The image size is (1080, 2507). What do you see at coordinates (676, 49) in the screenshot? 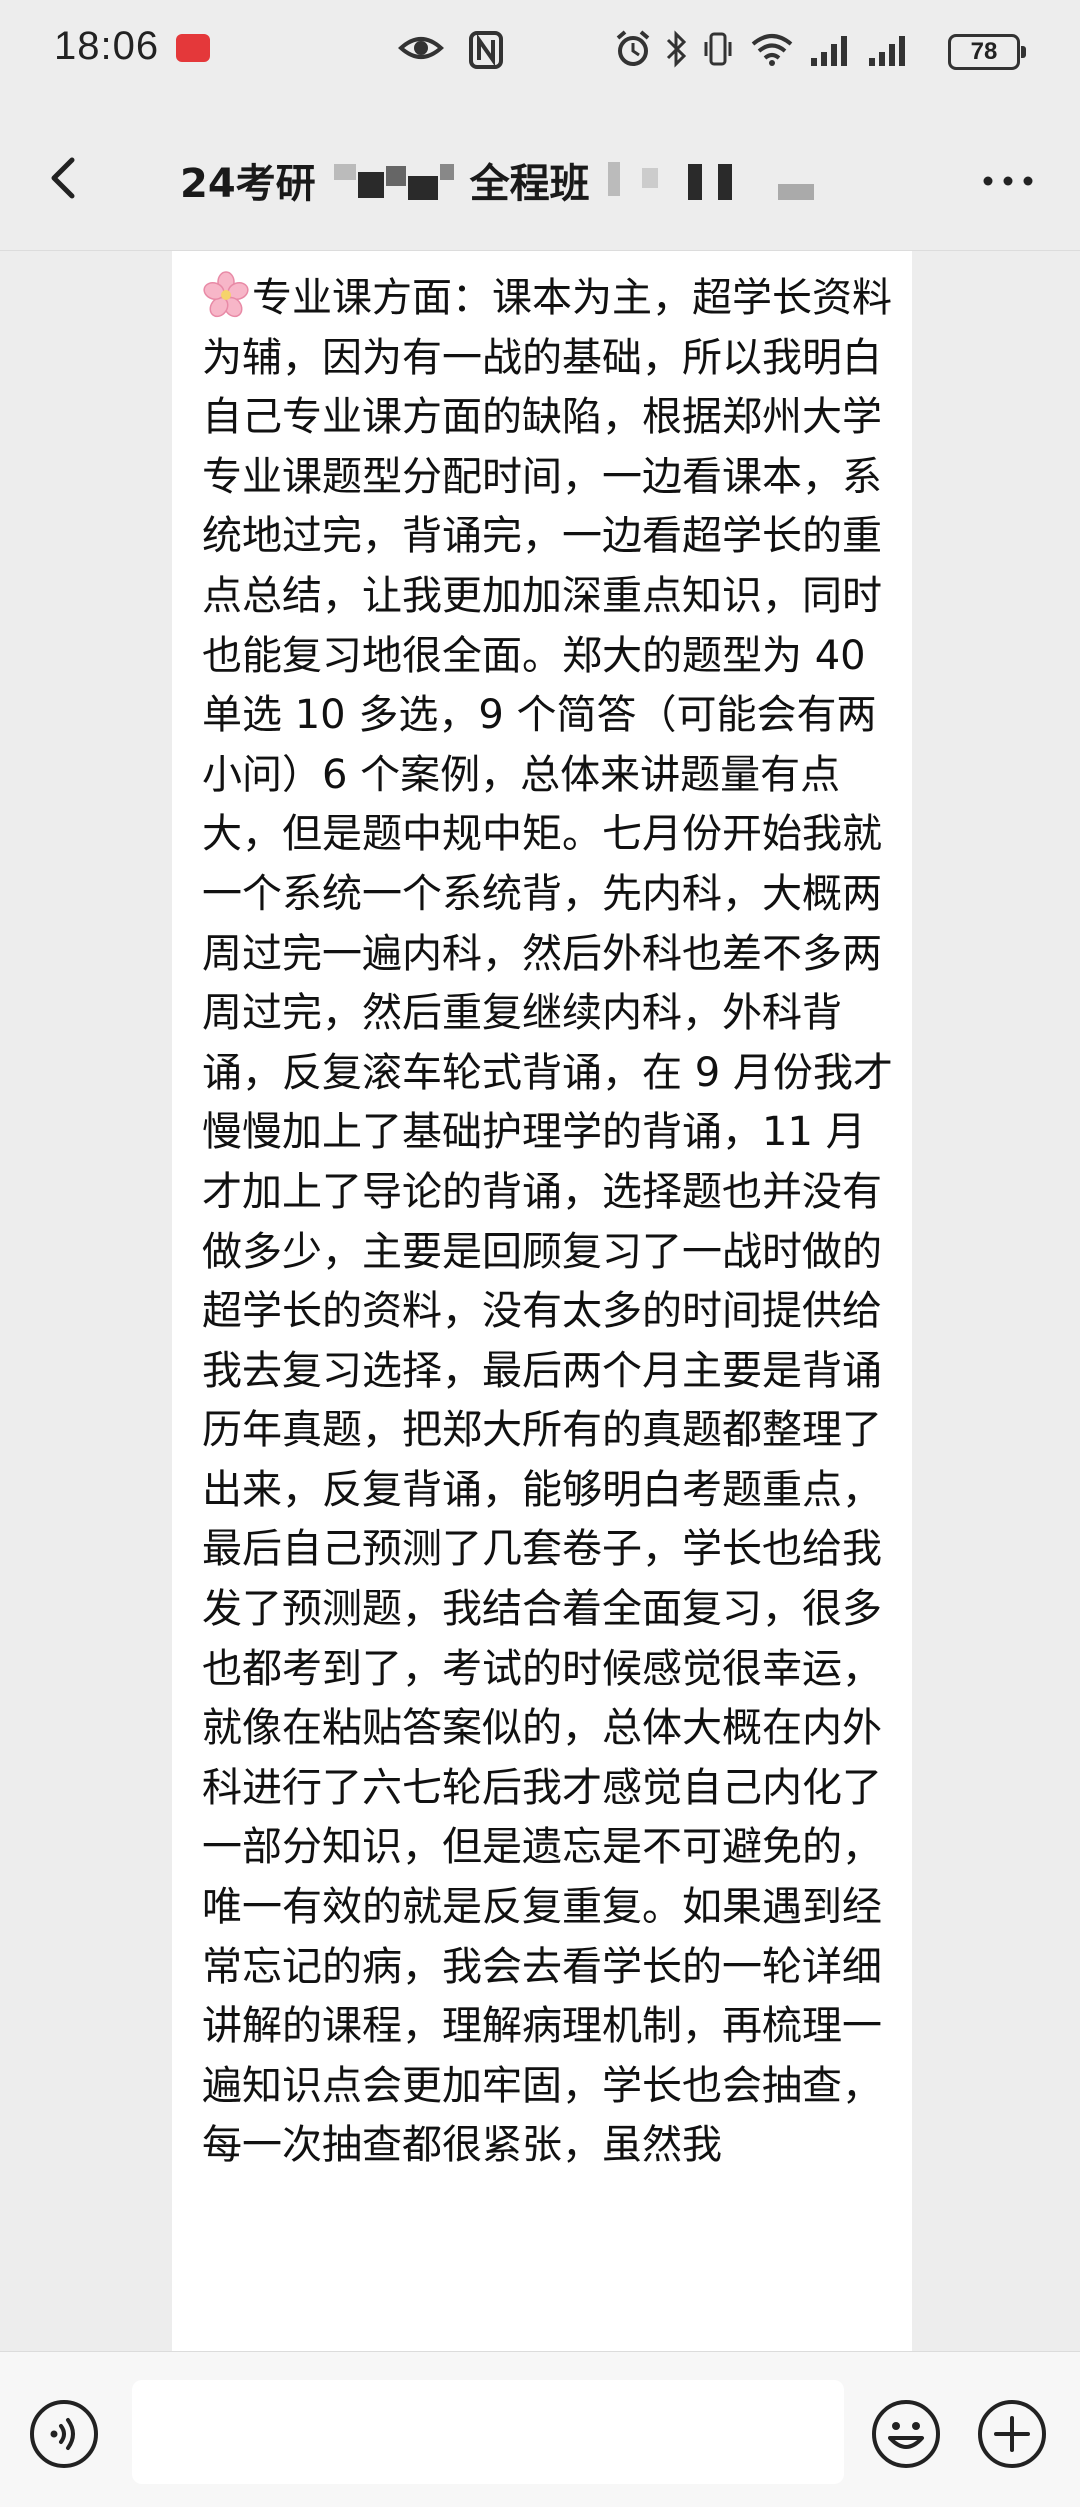
I see `bluetooth-icon` at bounding box center [676, 49].